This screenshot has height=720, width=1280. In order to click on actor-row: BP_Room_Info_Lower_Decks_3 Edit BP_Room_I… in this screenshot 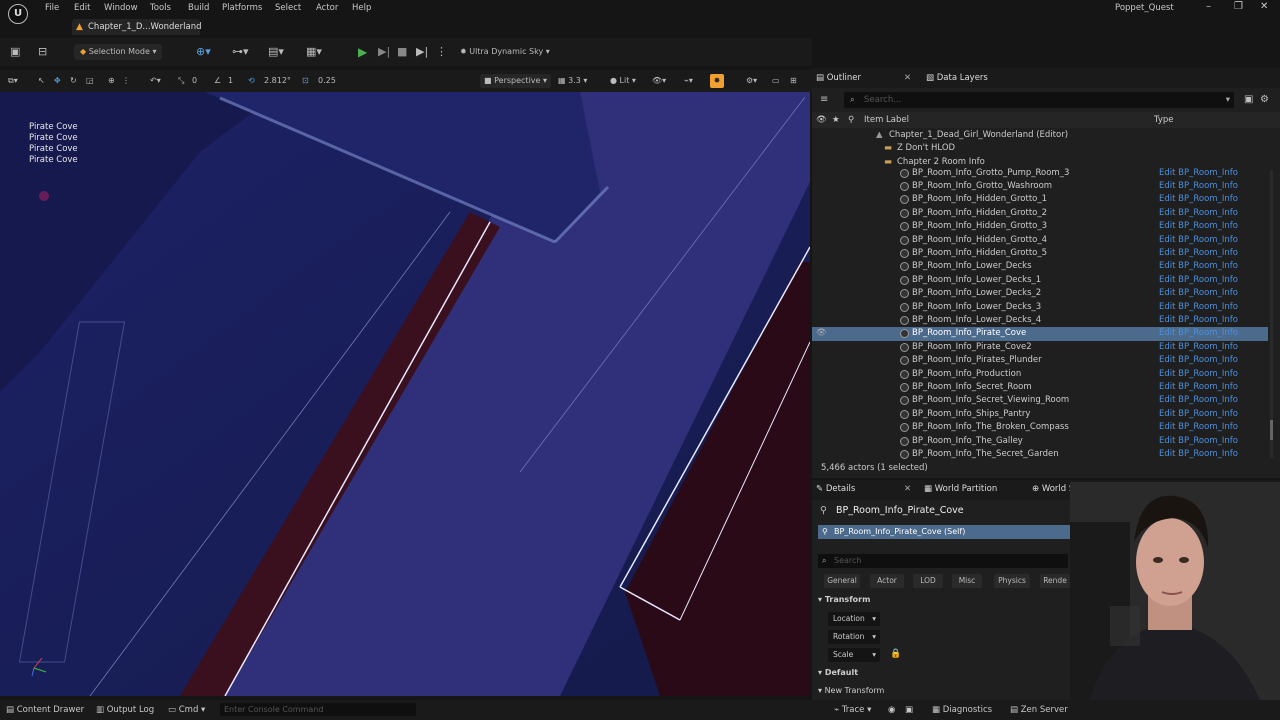, I will do `click(1040, 307)`.